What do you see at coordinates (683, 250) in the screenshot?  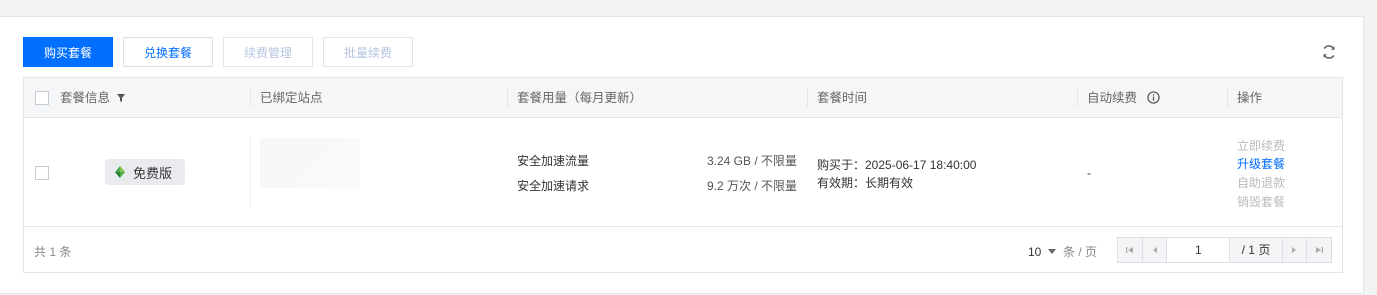 I see `table-footer: 共 1 条 10 条 / 页 / 1 页` at bounding box center [683, 250].